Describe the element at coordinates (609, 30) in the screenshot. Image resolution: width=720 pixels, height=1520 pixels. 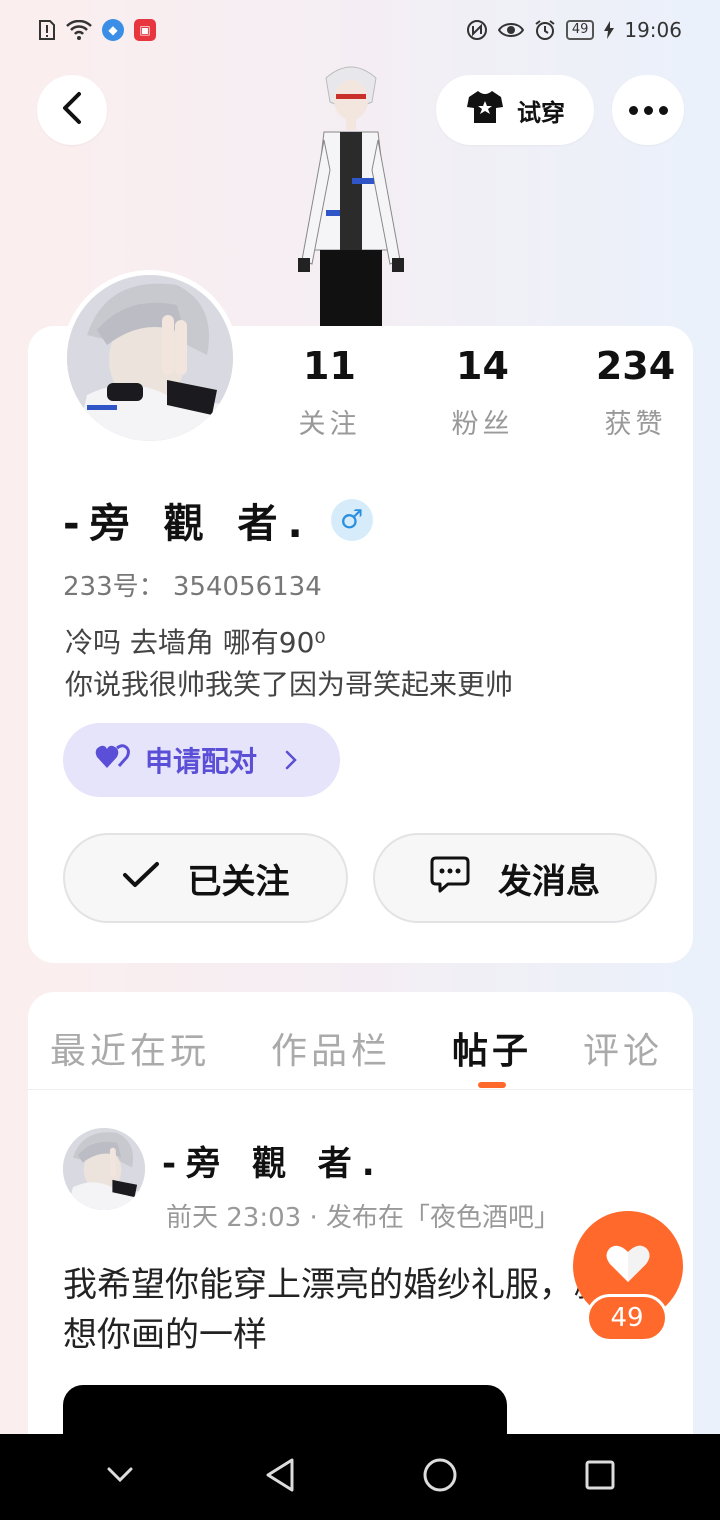
I see `charging-icon` at that location.